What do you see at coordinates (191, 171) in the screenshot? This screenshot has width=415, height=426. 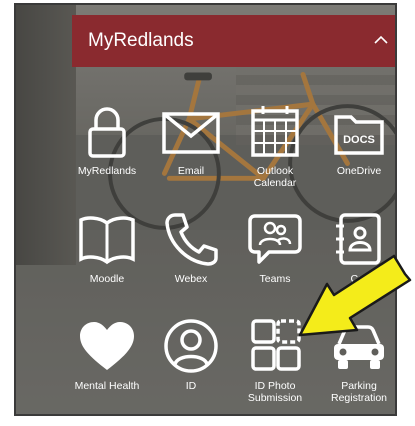 I see `app-label: Email` at bounding box center [191, 171].